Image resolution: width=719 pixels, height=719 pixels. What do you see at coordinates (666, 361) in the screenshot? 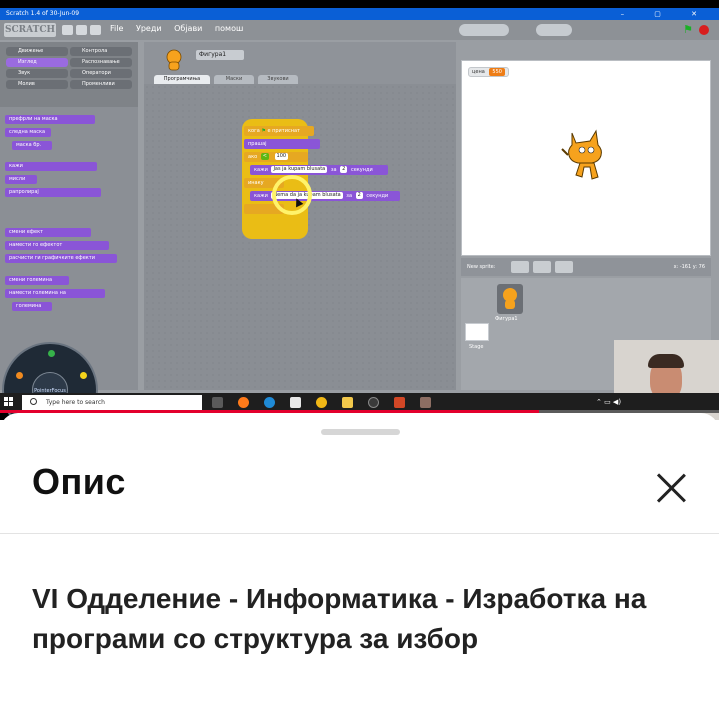
I see `presenter-hair` at bounding box center [666, 361].